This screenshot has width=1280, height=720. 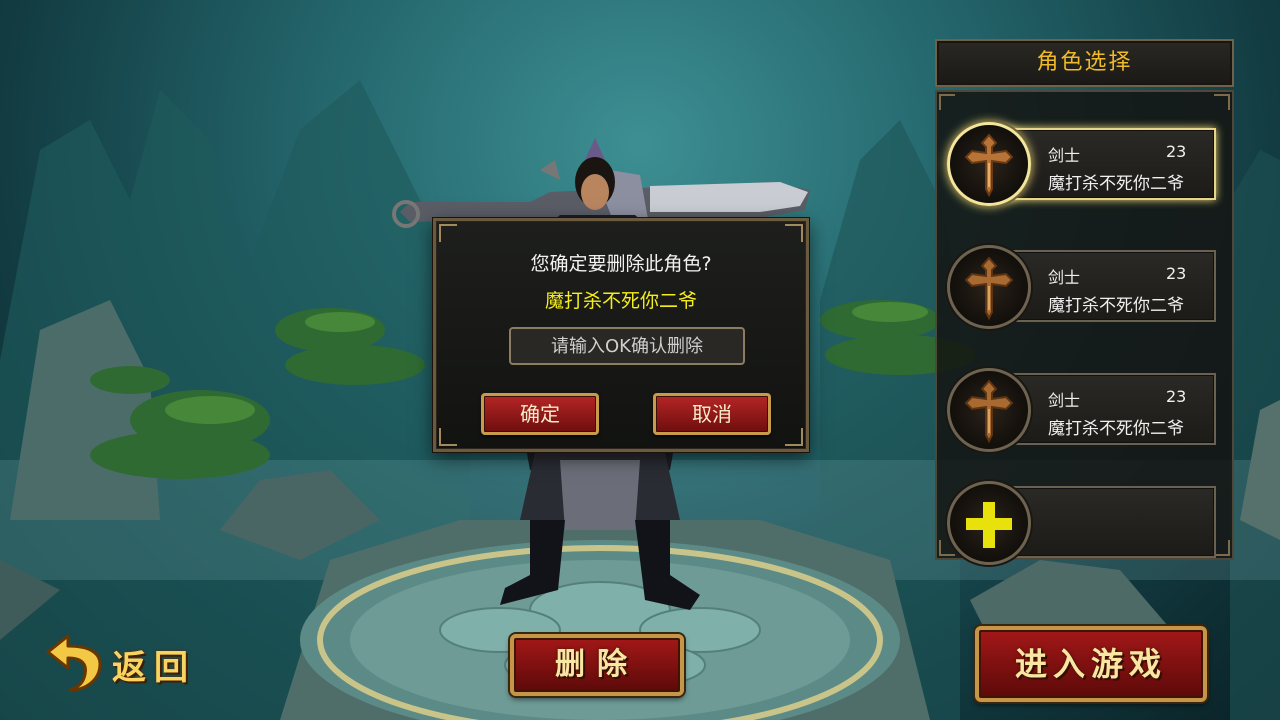 What do you see at coordinates (989, 523) in the screenshot?
I see `plus-icon` at bounding box center [989, 523].